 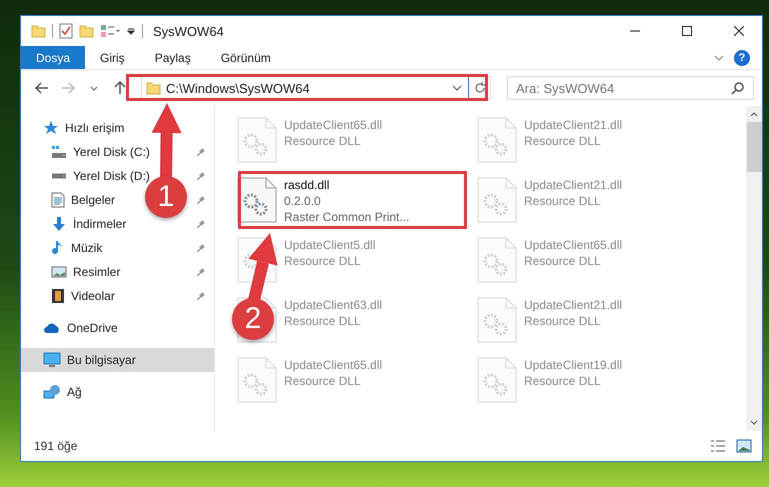 What do you see at coordinates (744, 446) in the screenshot?
I see `large-icons-view-icon` at bounding box center [744, 446].